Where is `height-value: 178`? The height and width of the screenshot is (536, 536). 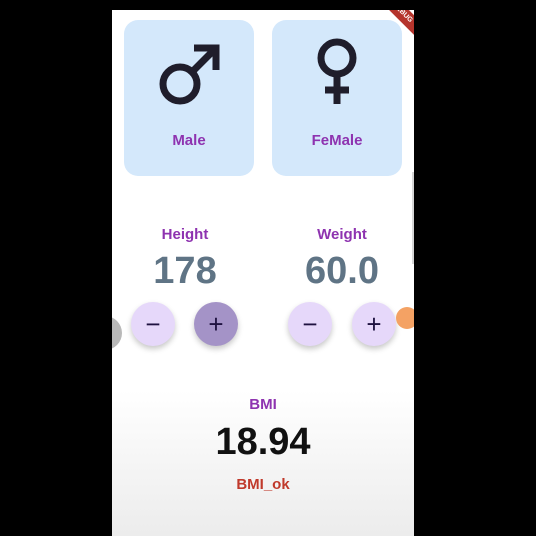
height-value: 178 is located at coordinates (185, 271).